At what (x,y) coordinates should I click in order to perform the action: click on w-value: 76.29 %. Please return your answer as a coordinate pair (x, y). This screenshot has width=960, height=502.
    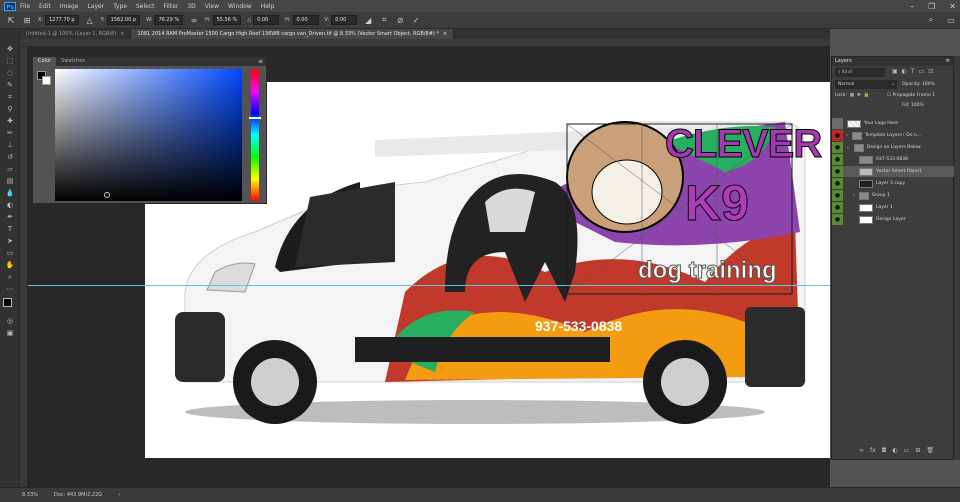
    Looking at the image, I should click on (169, 20).